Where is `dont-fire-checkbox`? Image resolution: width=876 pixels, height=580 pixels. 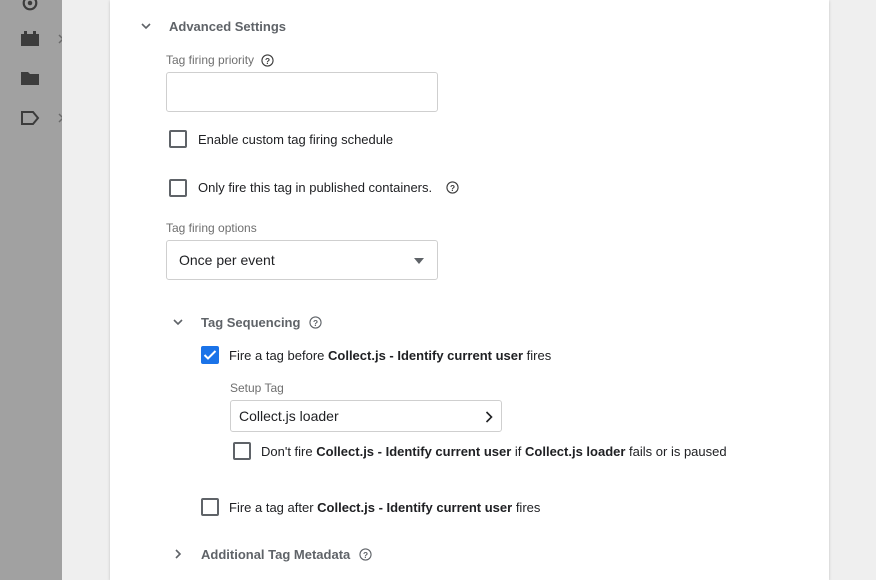 dont-fire-checkbox is located at coordinates (242, 451).